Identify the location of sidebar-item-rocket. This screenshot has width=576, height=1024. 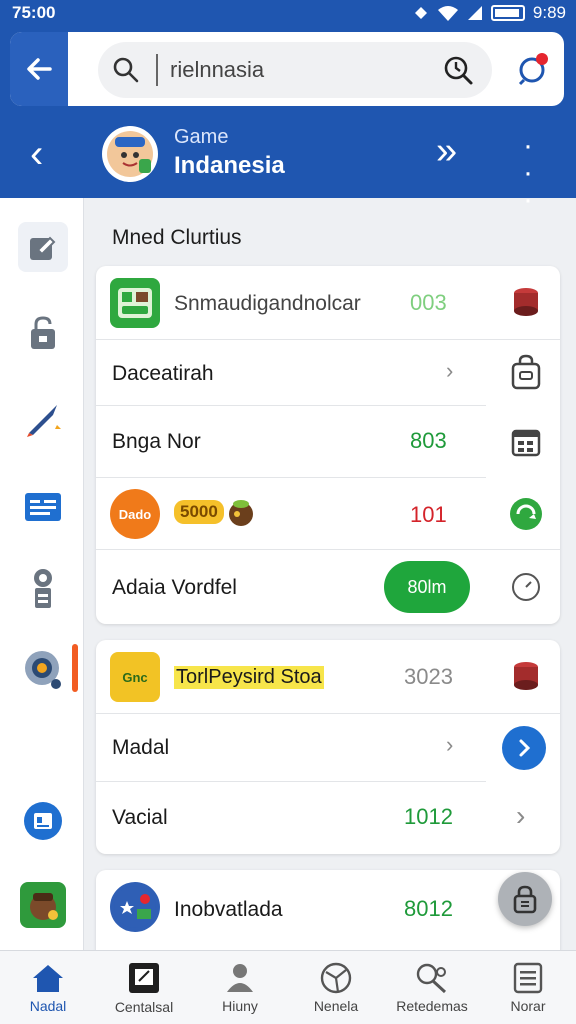
(43, 419).